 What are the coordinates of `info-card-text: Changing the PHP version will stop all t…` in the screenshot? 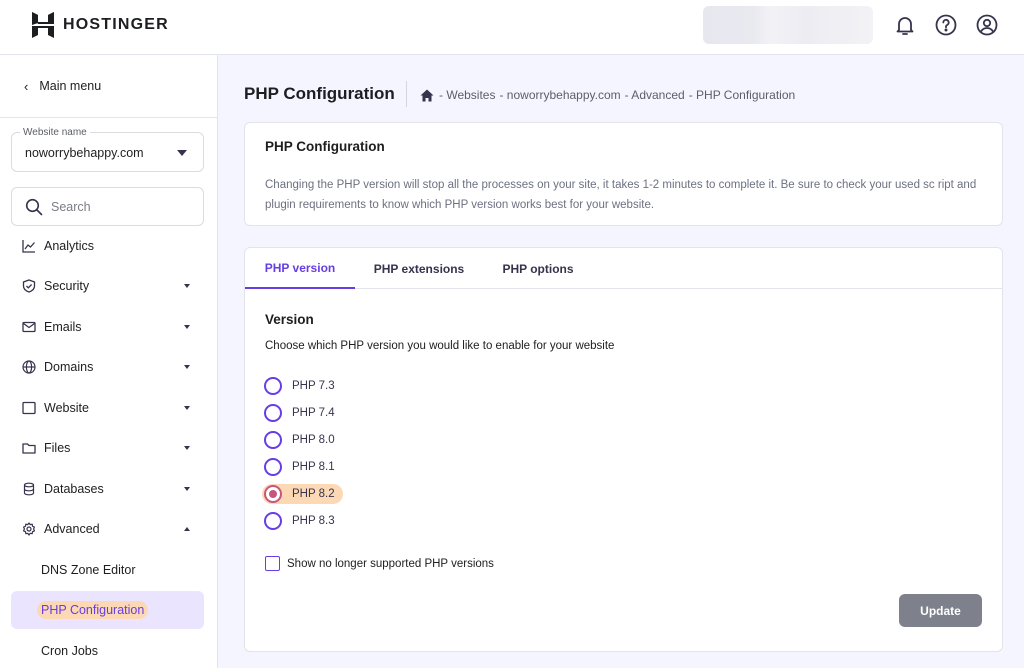 It's located at (621, 195).